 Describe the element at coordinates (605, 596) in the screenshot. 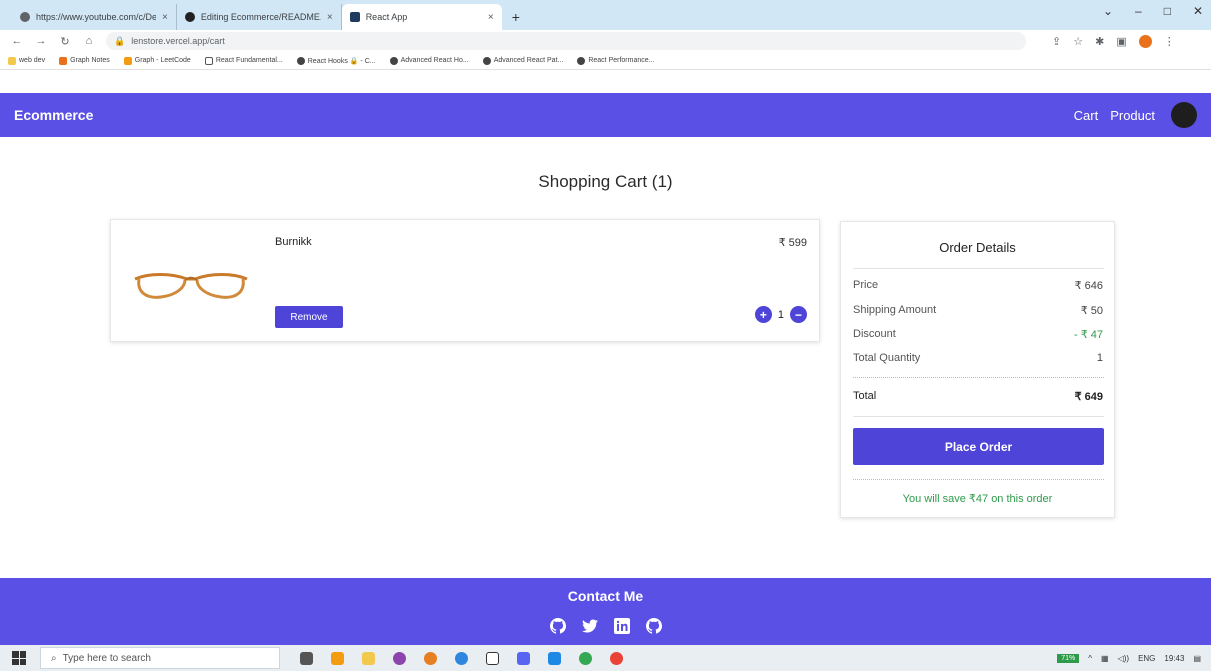

I see `footer-title: Contact Me` at that location.